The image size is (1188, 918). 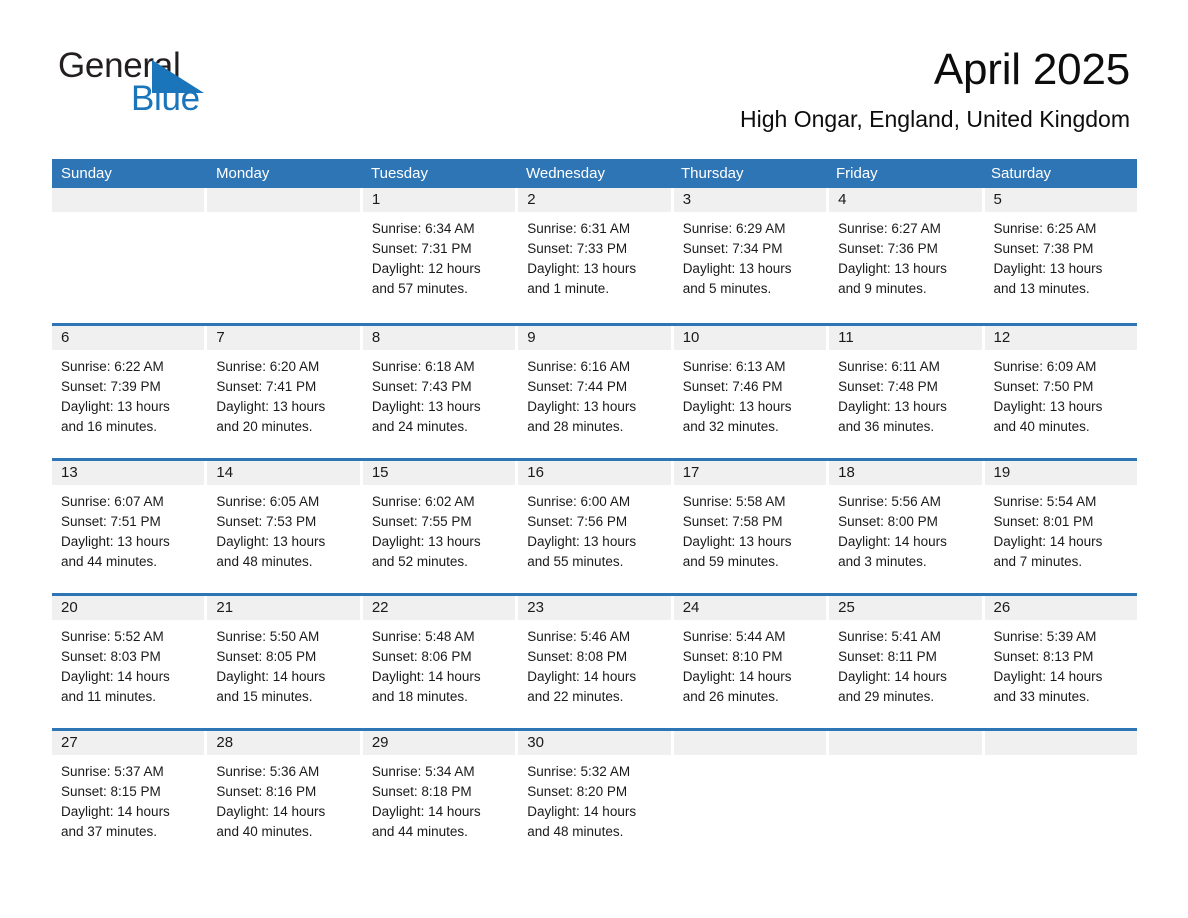 I want to click on day-number: 14, so click(x=283, y=473).